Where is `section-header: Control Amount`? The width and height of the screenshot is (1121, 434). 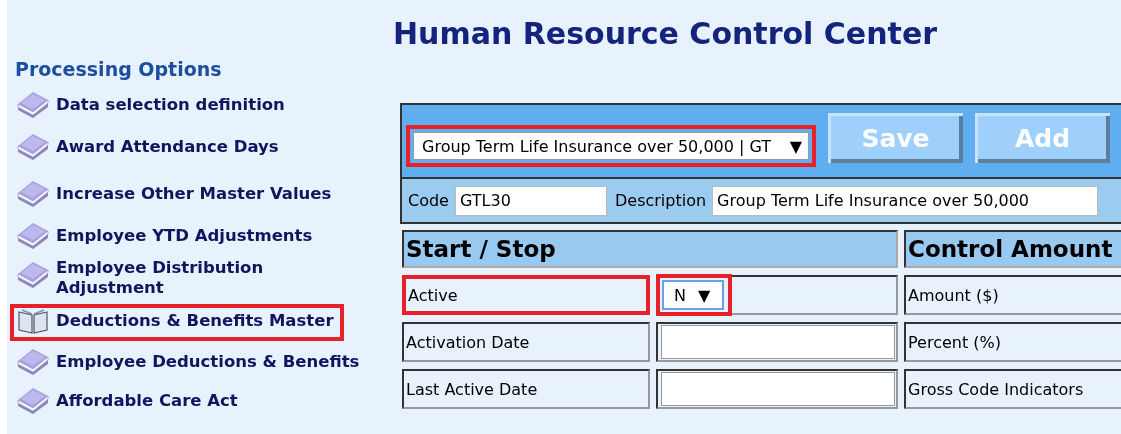
section-header: Control Amount is located at coordinates (1012, 249).